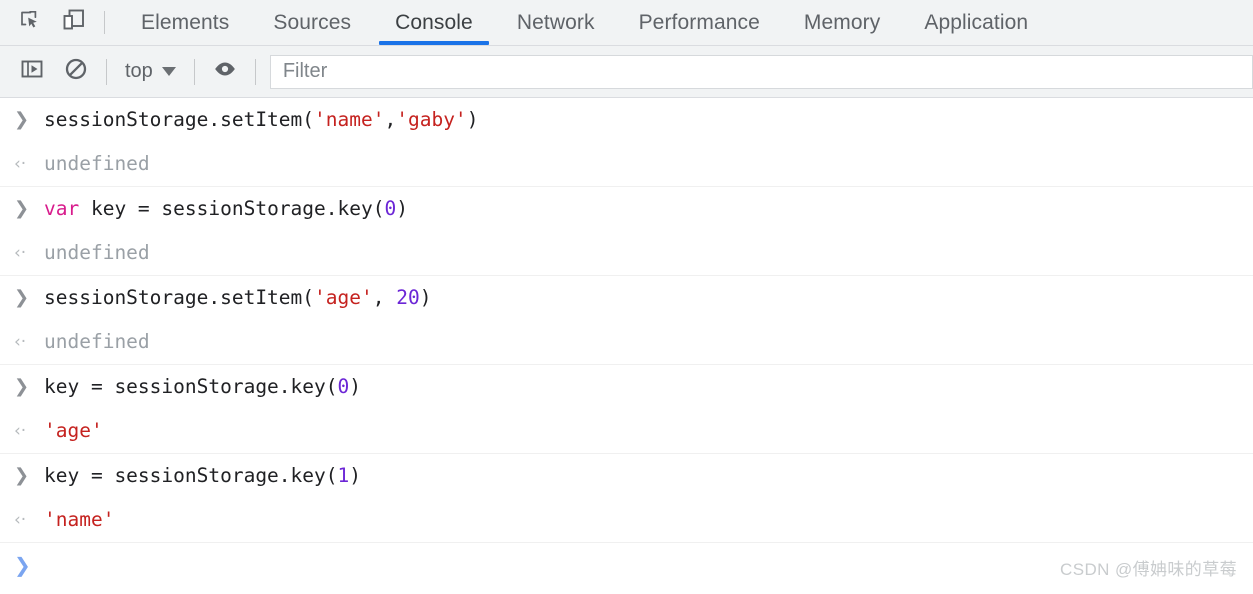 This screenshot has height=594, width=1253. Describe the element at coordinates (626, 476) in the screenshot. I see `console-input-row: ❯ key = sessionStorage.key(1)` at that location.